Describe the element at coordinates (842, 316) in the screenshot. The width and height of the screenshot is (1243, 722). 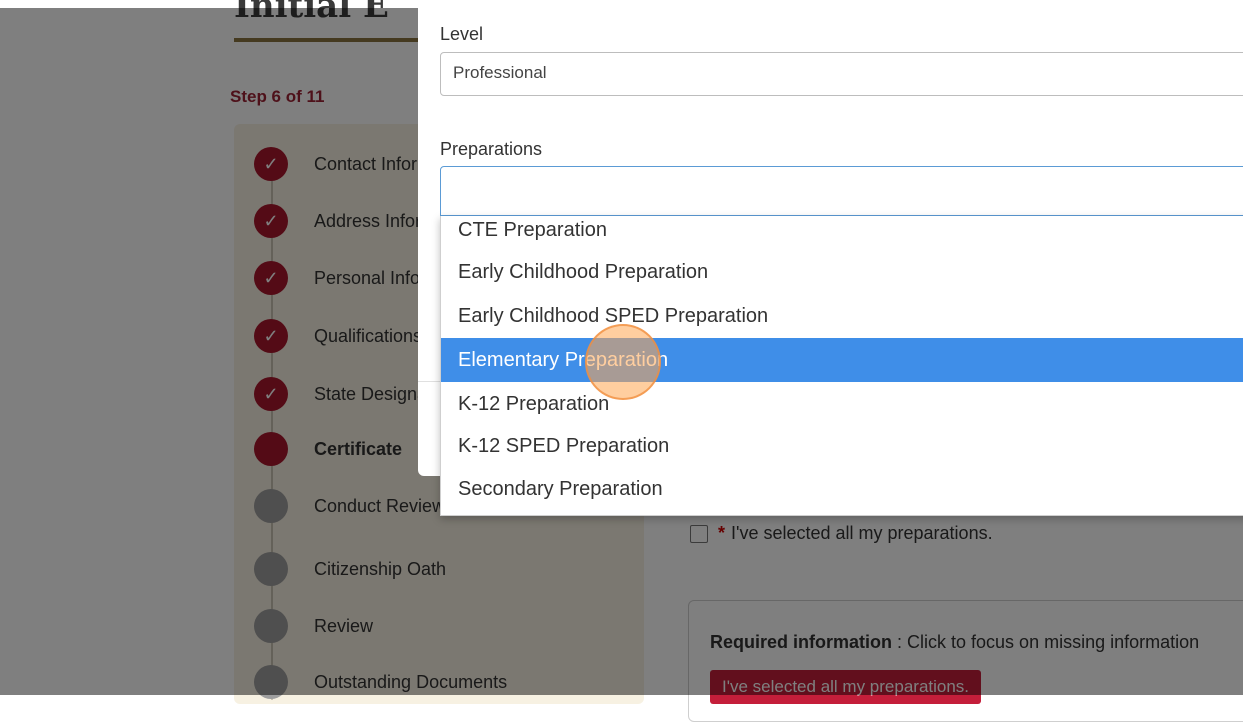
I see `dropdown-option: Early Childhood SPED Preparation` at that location.